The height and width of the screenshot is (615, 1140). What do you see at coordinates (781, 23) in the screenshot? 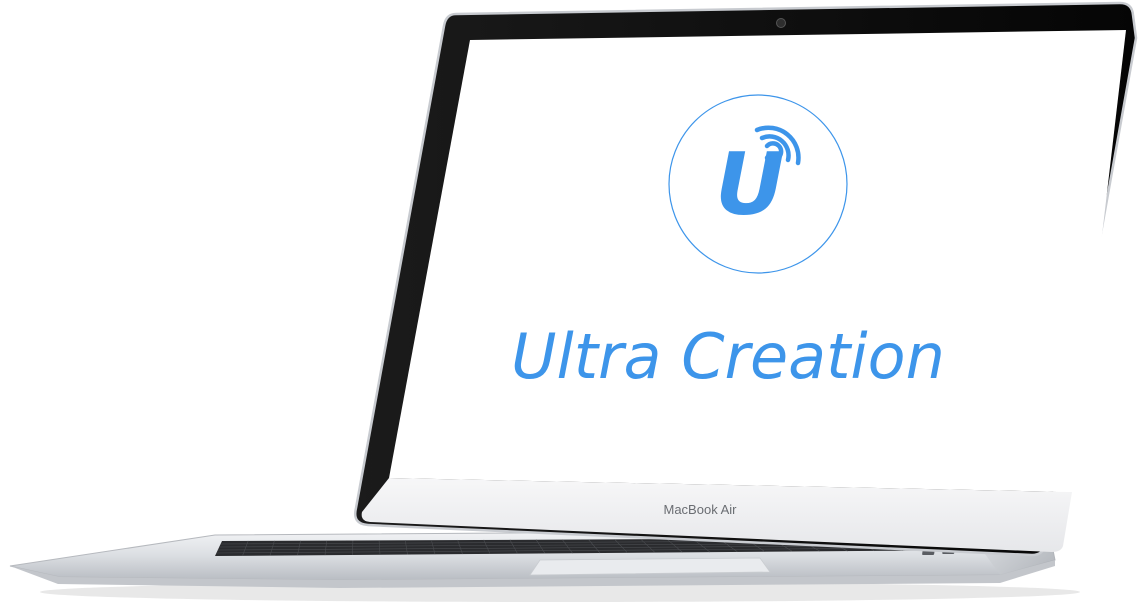
I see `camera-icon` at bounding box center [781, 23].